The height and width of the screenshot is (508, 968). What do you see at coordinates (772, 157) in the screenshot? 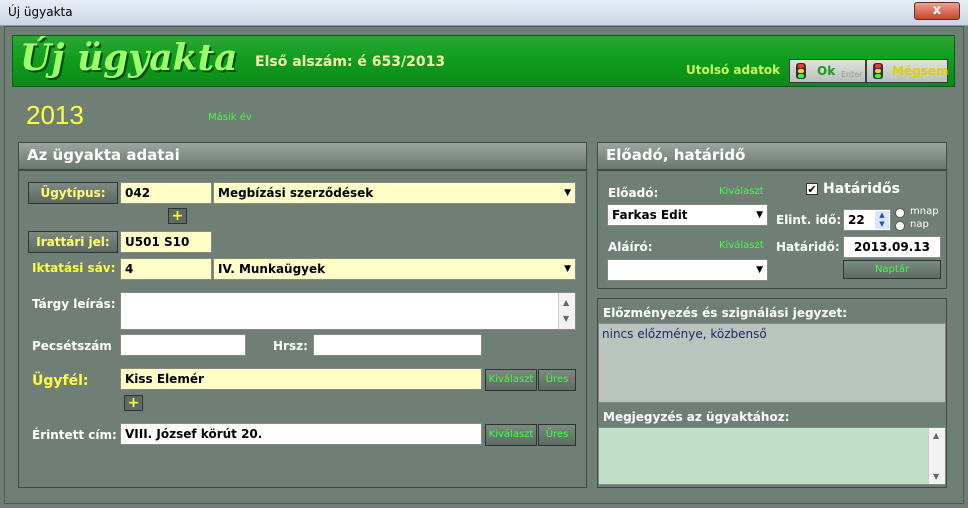
I see `presenter-deadline-title: Előadó, határidő` at bounding box center [772, 157].